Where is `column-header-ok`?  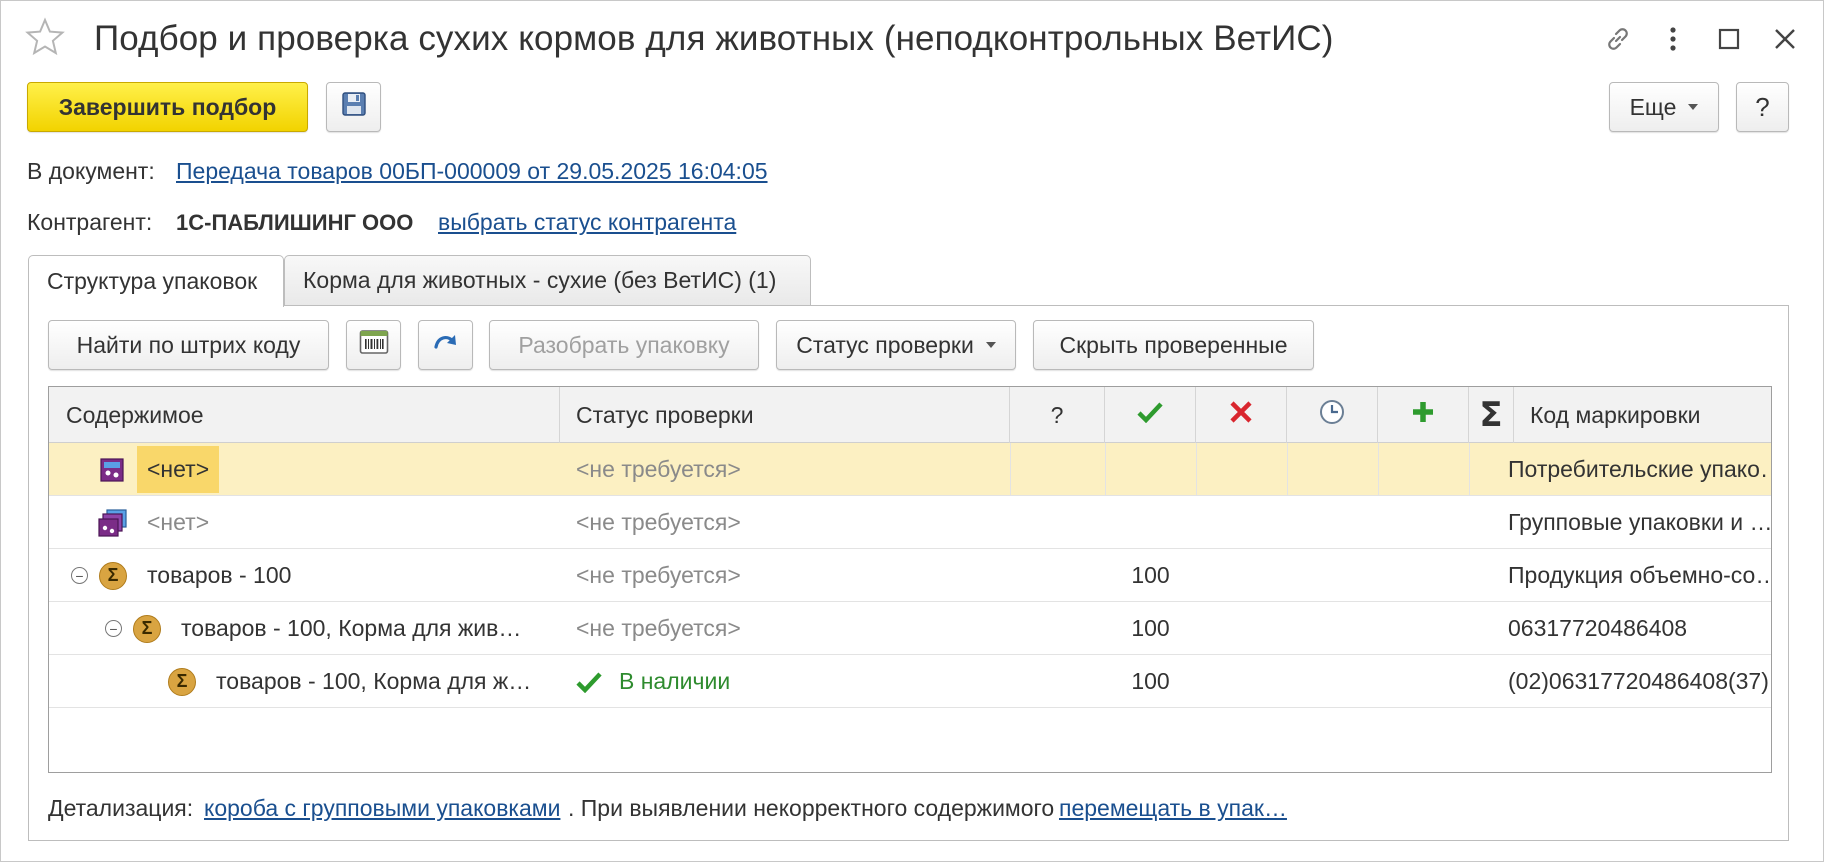
column-header-ok is located at coordinates (1150, 415).